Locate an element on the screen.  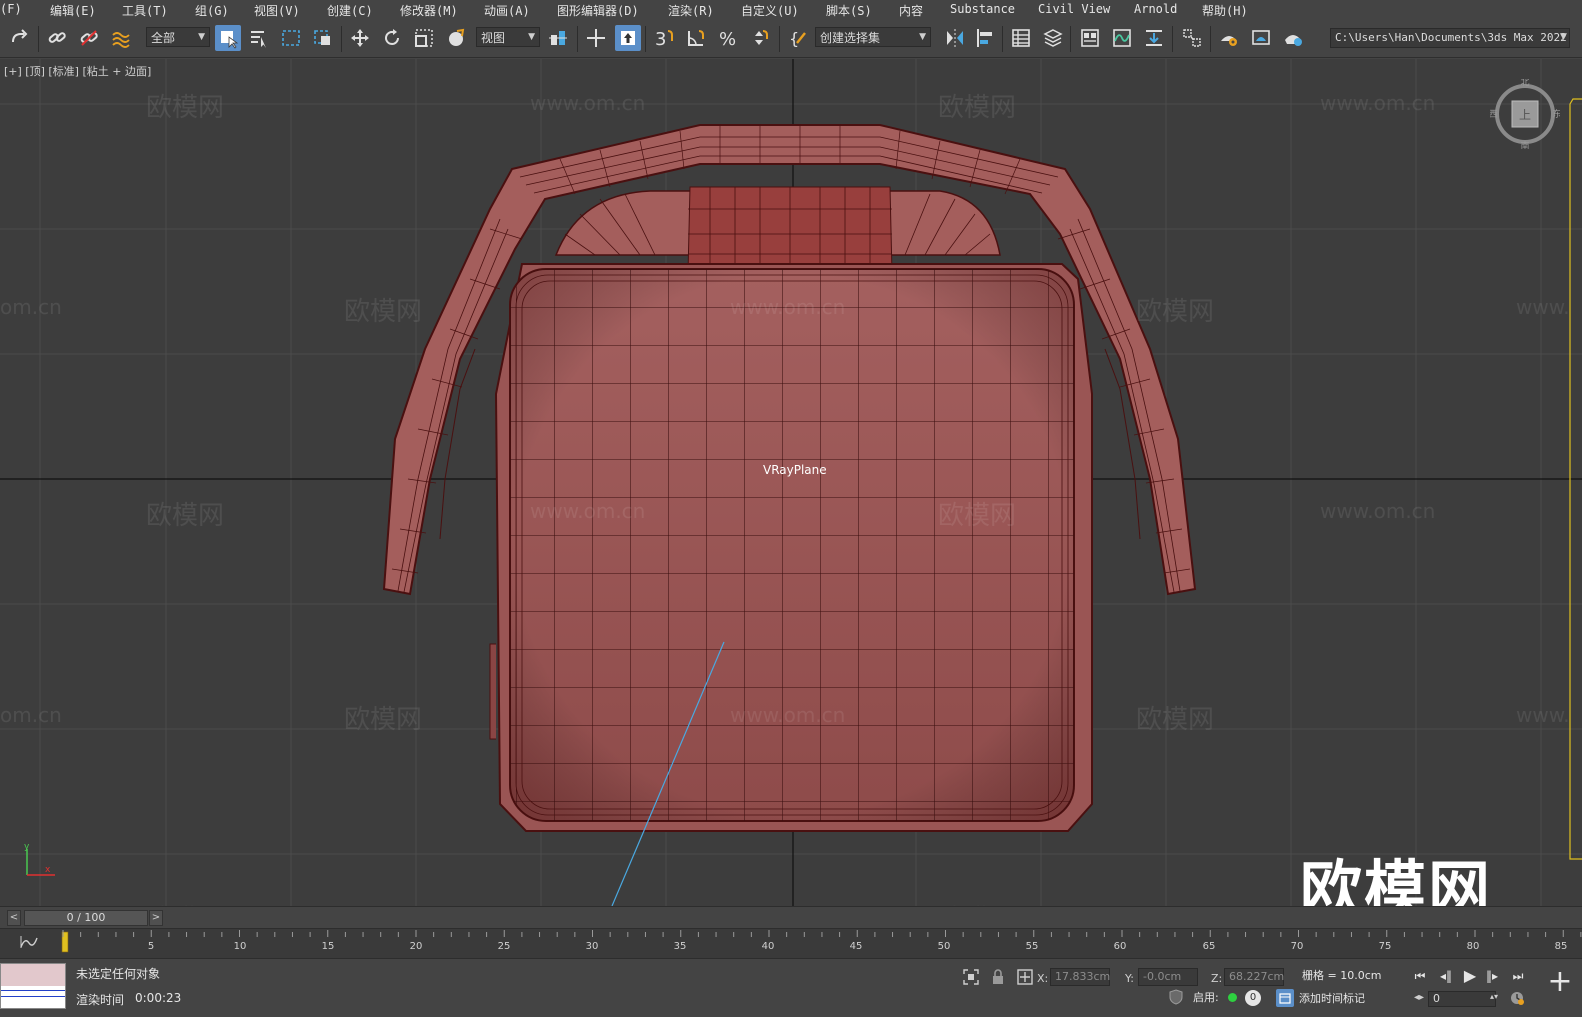
next-frame-arrow-icon: > is located at coordinates (156, 918).